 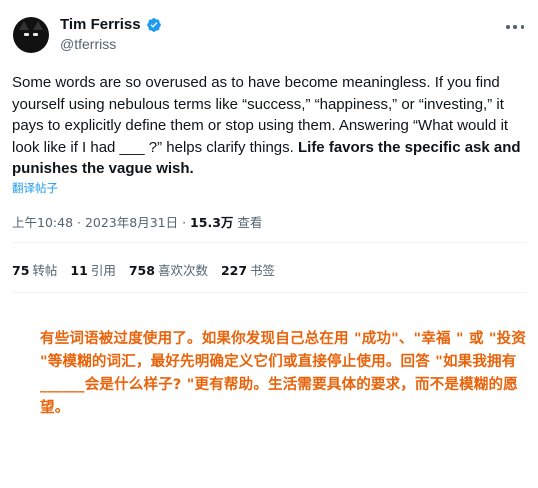 What do you see at coordinates (212, 222) in the screenshot?
I see `view-count: 15.3万` at bounding box center [212, 222].